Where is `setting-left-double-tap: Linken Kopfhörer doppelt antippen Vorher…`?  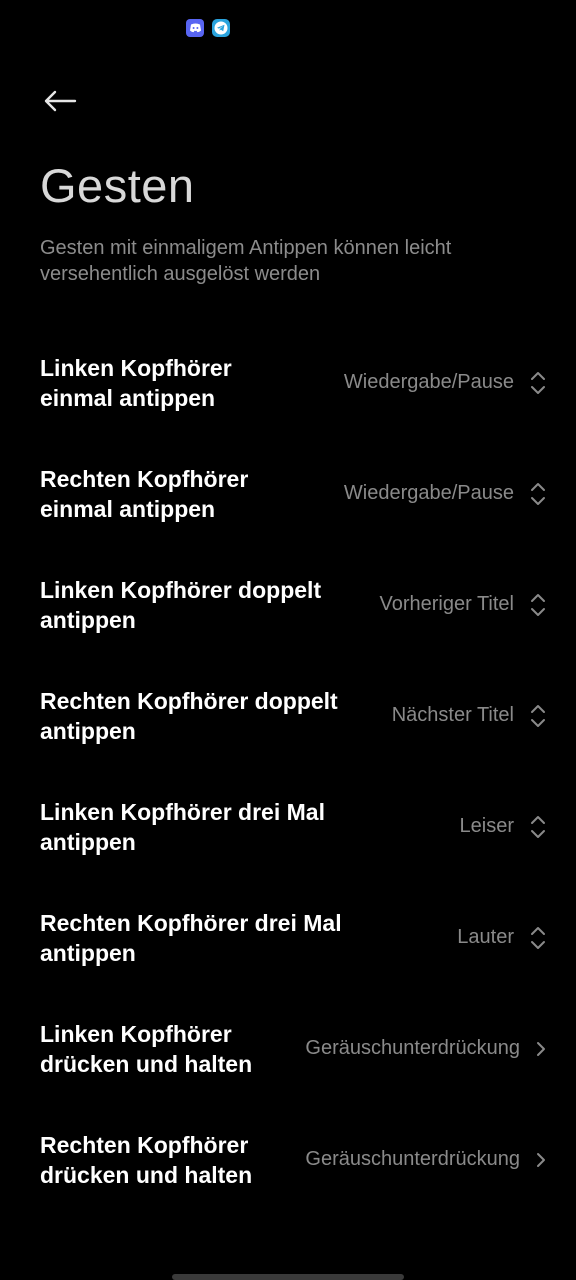 setting-left-double-tap: Linken Kopfhörer doppelt antippen Vorher… is located at coordinates (288, 604).